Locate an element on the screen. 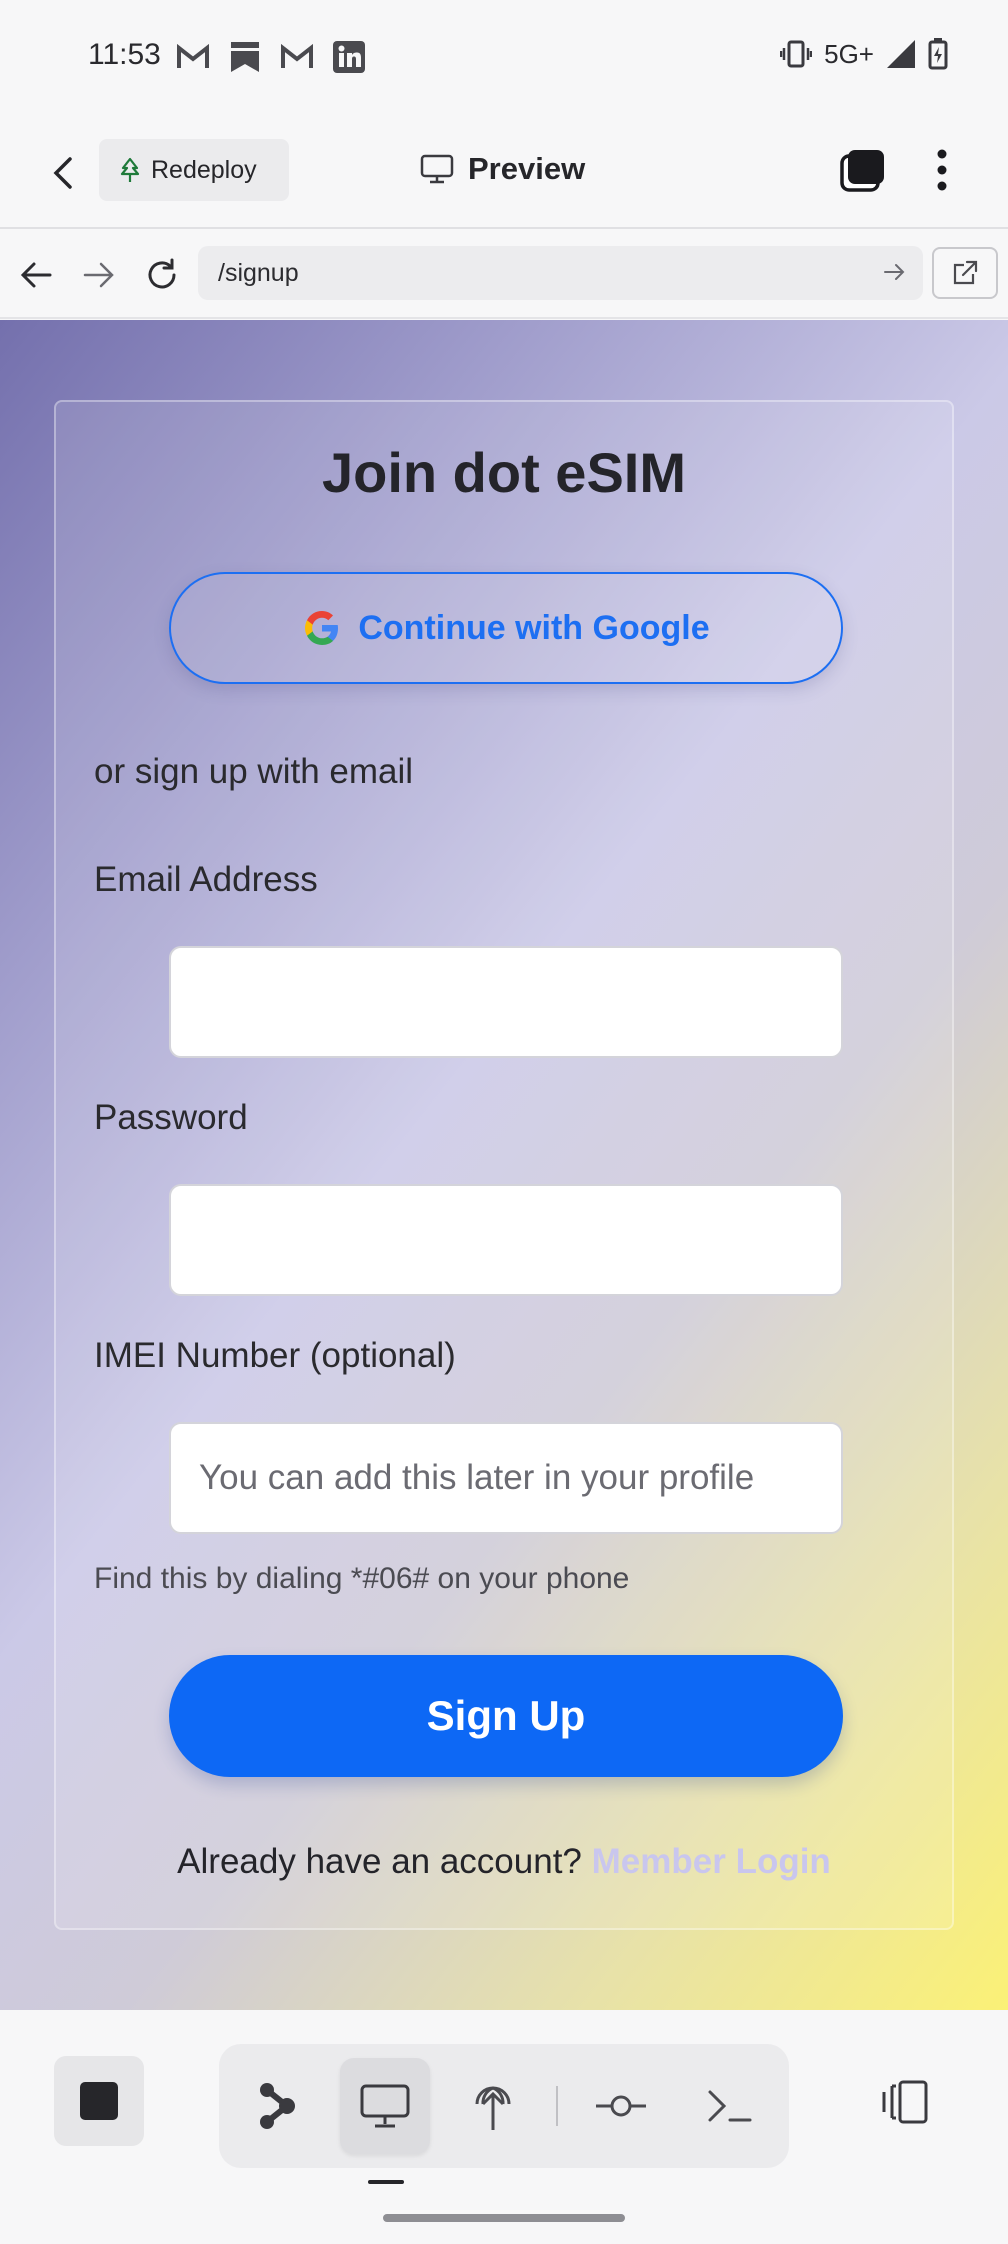  imei-placeholder: You can add this later in your profile is located at coordinates (477, 1477).